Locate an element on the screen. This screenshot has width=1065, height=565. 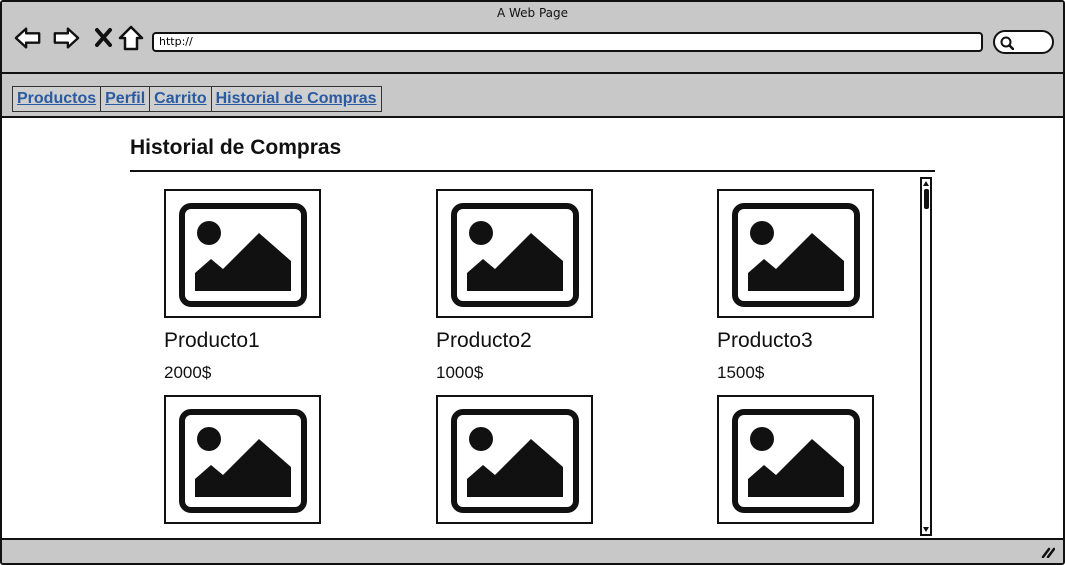
tab-productos: Productos is located at coordinates (57, 99).